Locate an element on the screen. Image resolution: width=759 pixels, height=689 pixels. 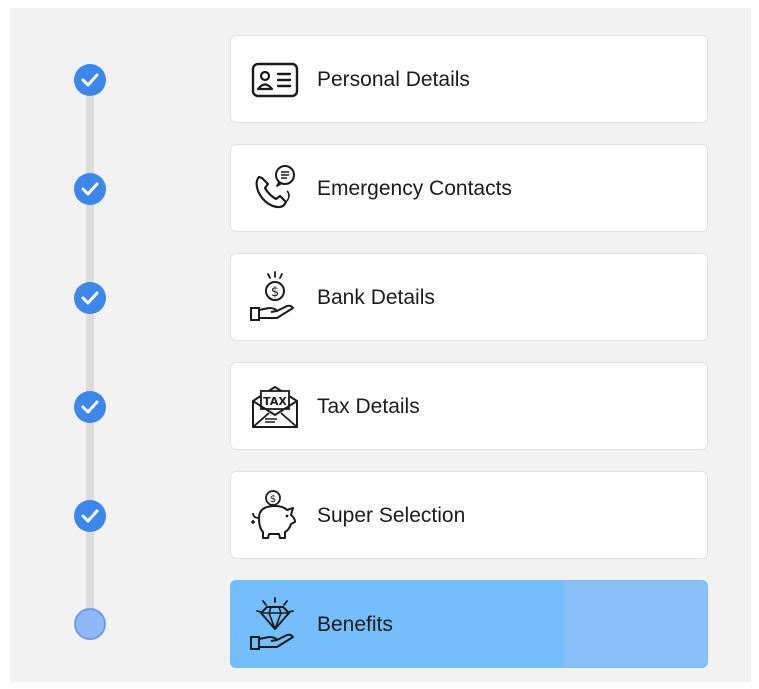
step-3-check-icon is located at coordinates (90, 298).